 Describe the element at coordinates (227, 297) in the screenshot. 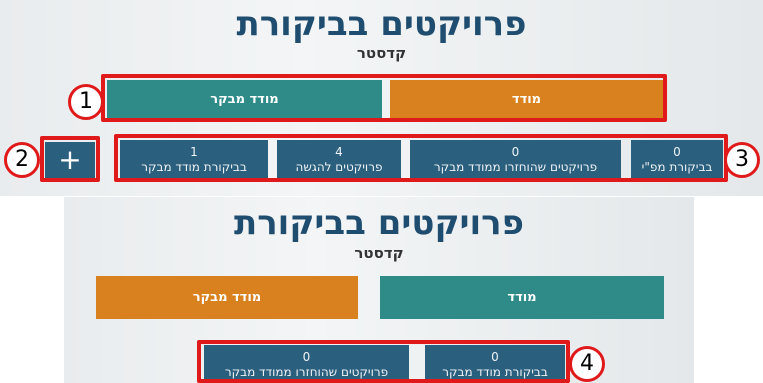

I see `toggle-supervising-surveyor: מודד מבקר` at that location.